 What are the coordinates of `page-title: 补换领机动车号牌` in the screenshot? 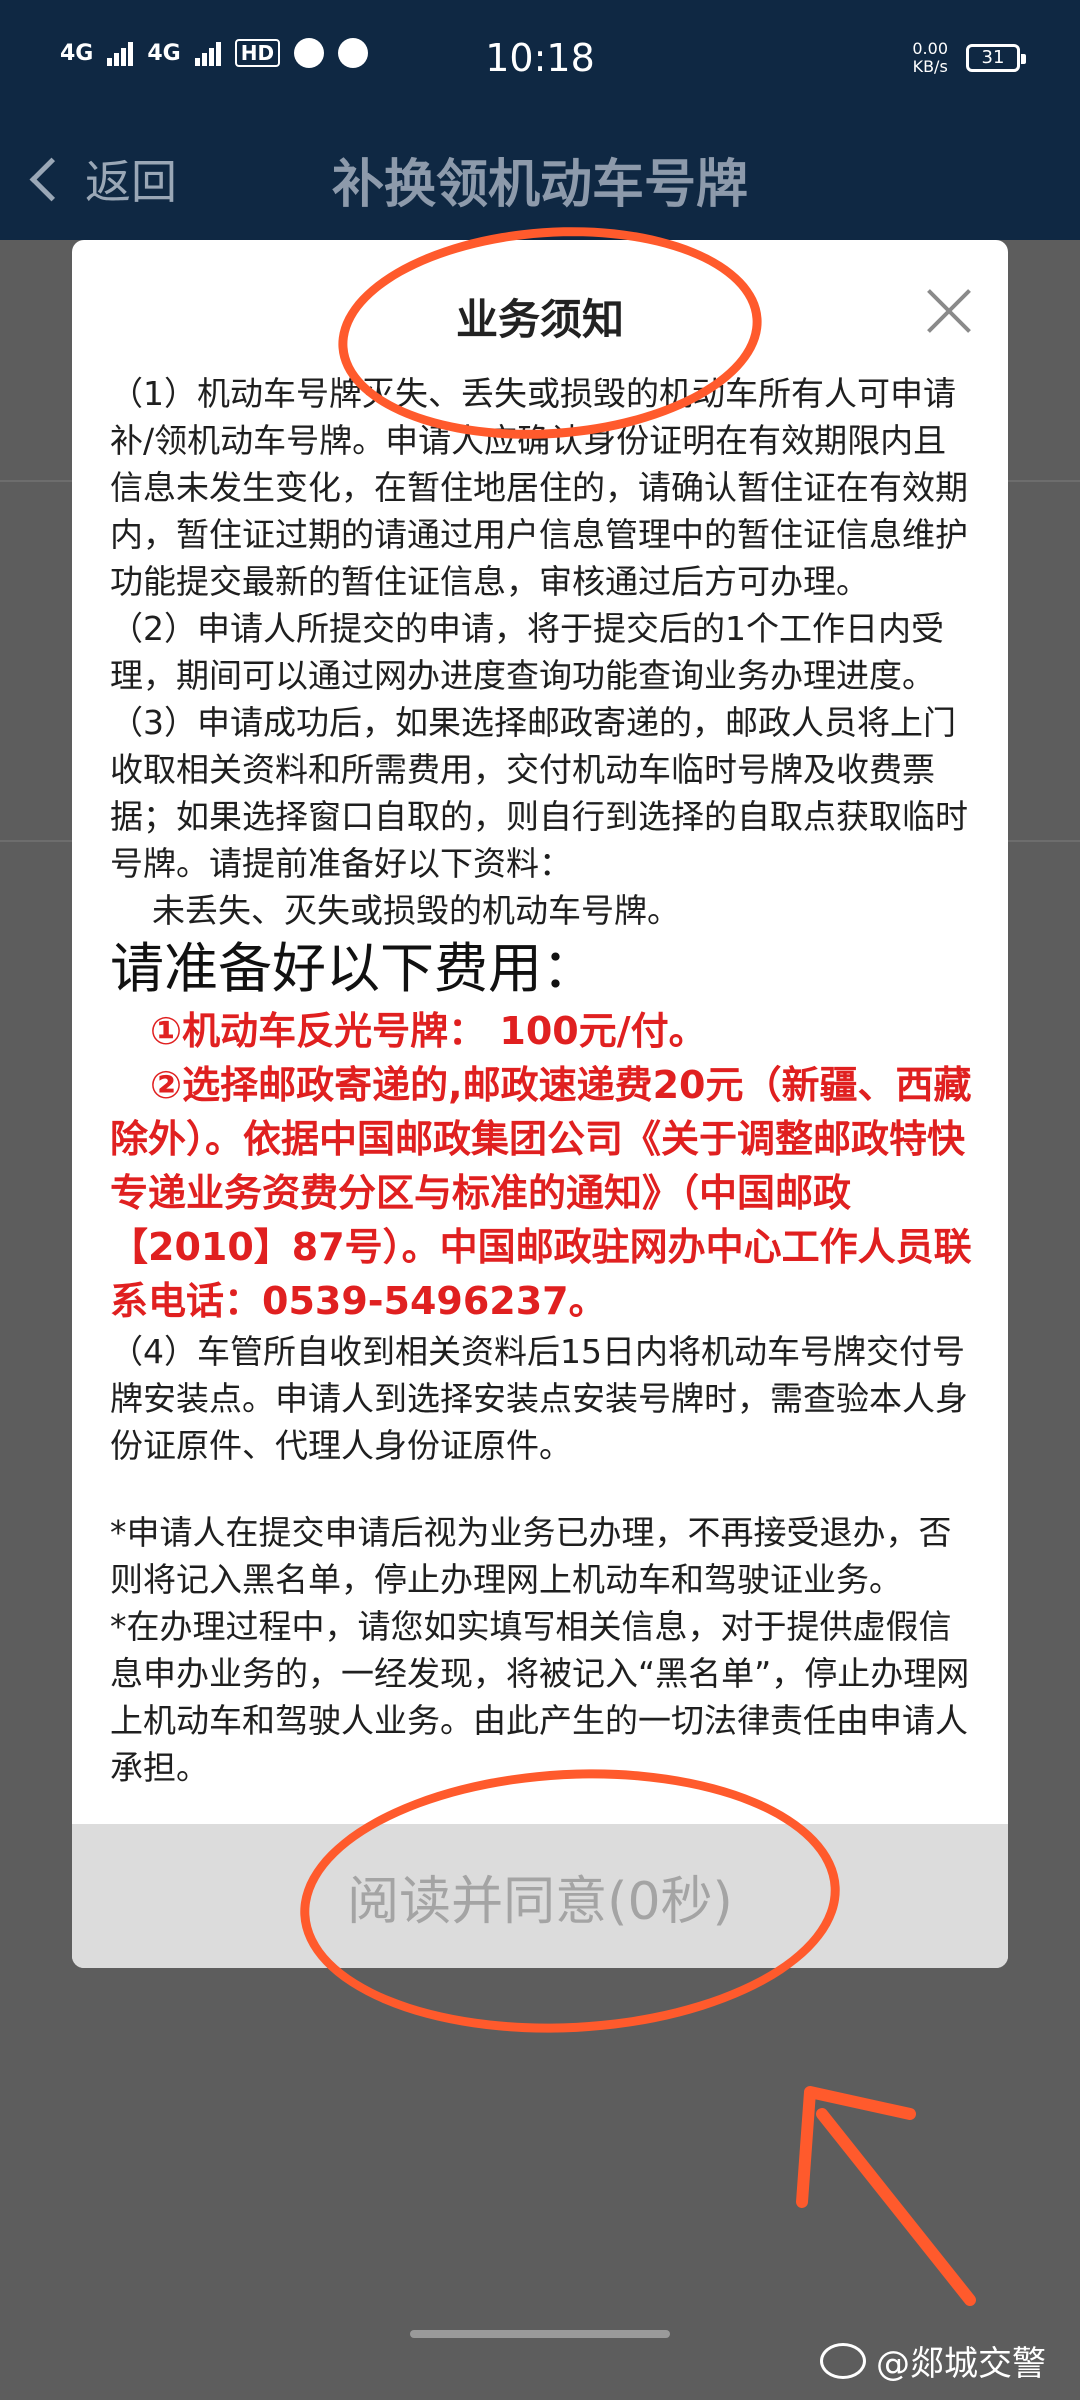 It's located at (539, 185).